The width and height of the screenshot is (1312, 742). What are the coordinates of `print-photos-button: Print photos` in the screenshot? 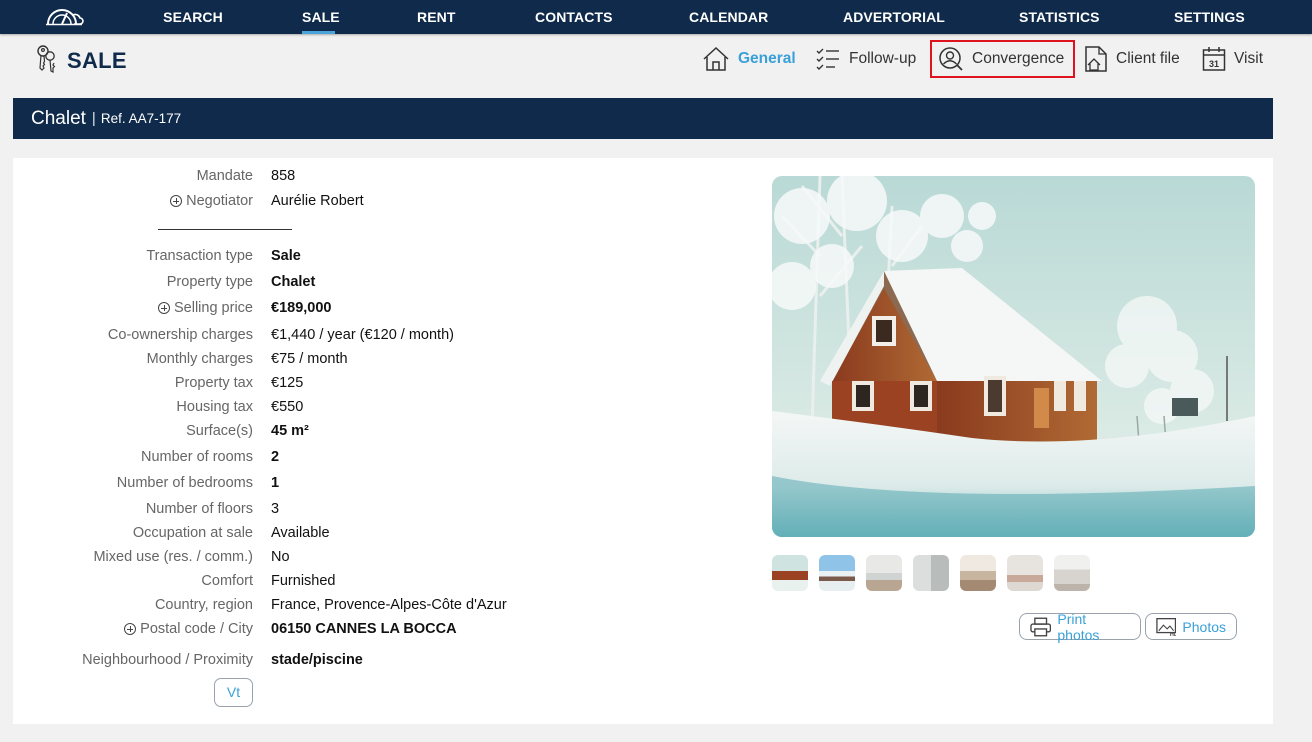 It's located at (1080, 627).